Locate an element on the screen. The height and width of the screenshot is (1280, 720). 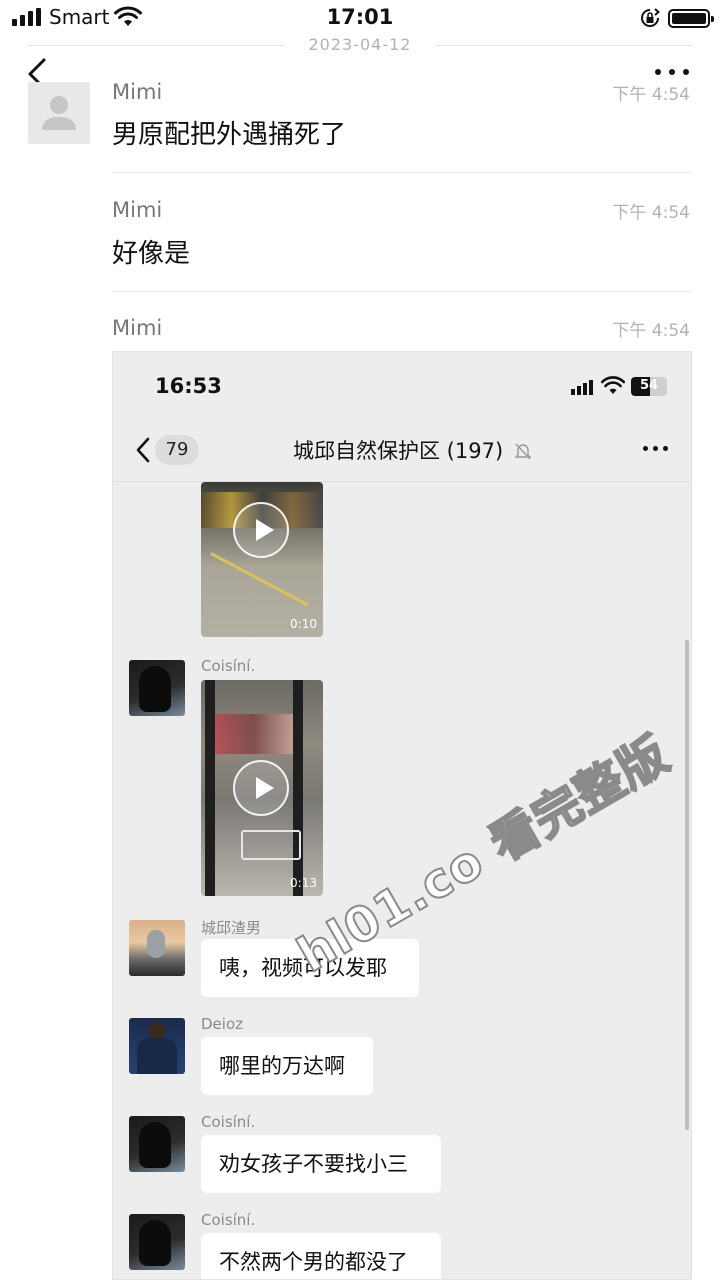
default-user-icon is located at coordinates (59, 113).